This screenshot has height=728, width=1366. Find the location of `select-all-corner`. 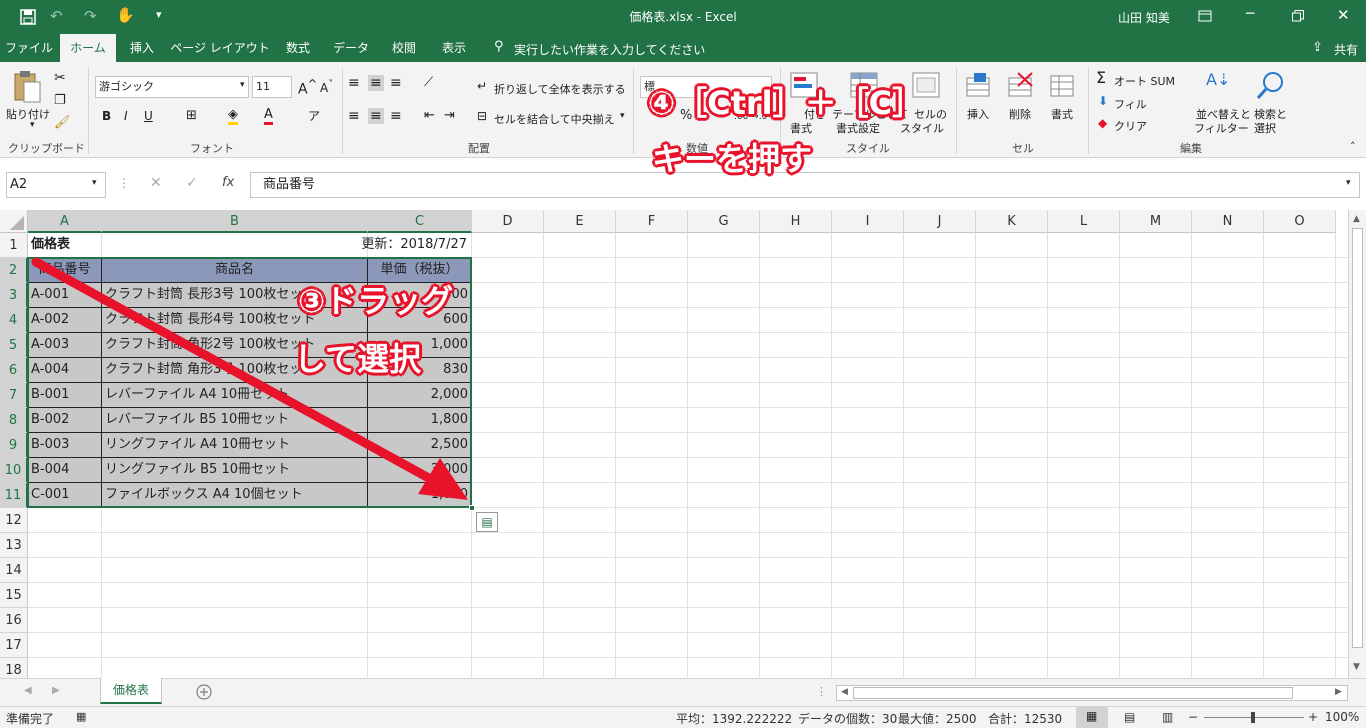

select-all-corner is located at coordinates (14, 221).